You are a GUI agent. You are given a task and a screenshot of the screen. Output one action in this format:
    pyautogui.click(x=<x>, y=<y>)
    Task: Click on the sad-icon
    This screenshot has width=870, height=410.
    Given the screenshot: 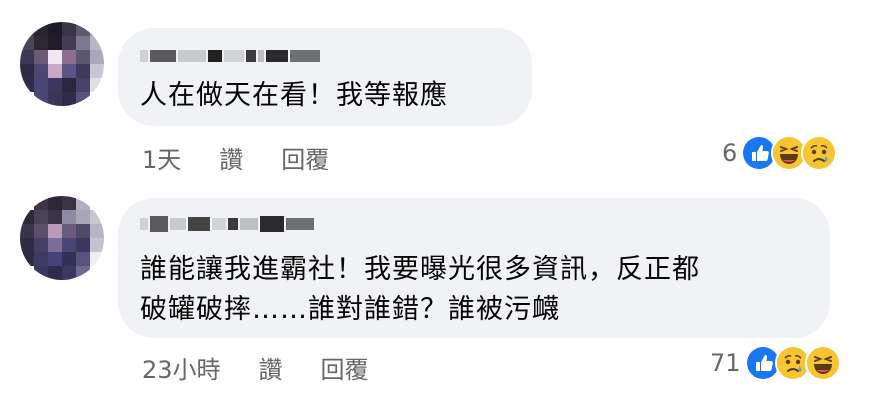 What is the action you would take?
    pyautogui.click(x=819, y=153)
    